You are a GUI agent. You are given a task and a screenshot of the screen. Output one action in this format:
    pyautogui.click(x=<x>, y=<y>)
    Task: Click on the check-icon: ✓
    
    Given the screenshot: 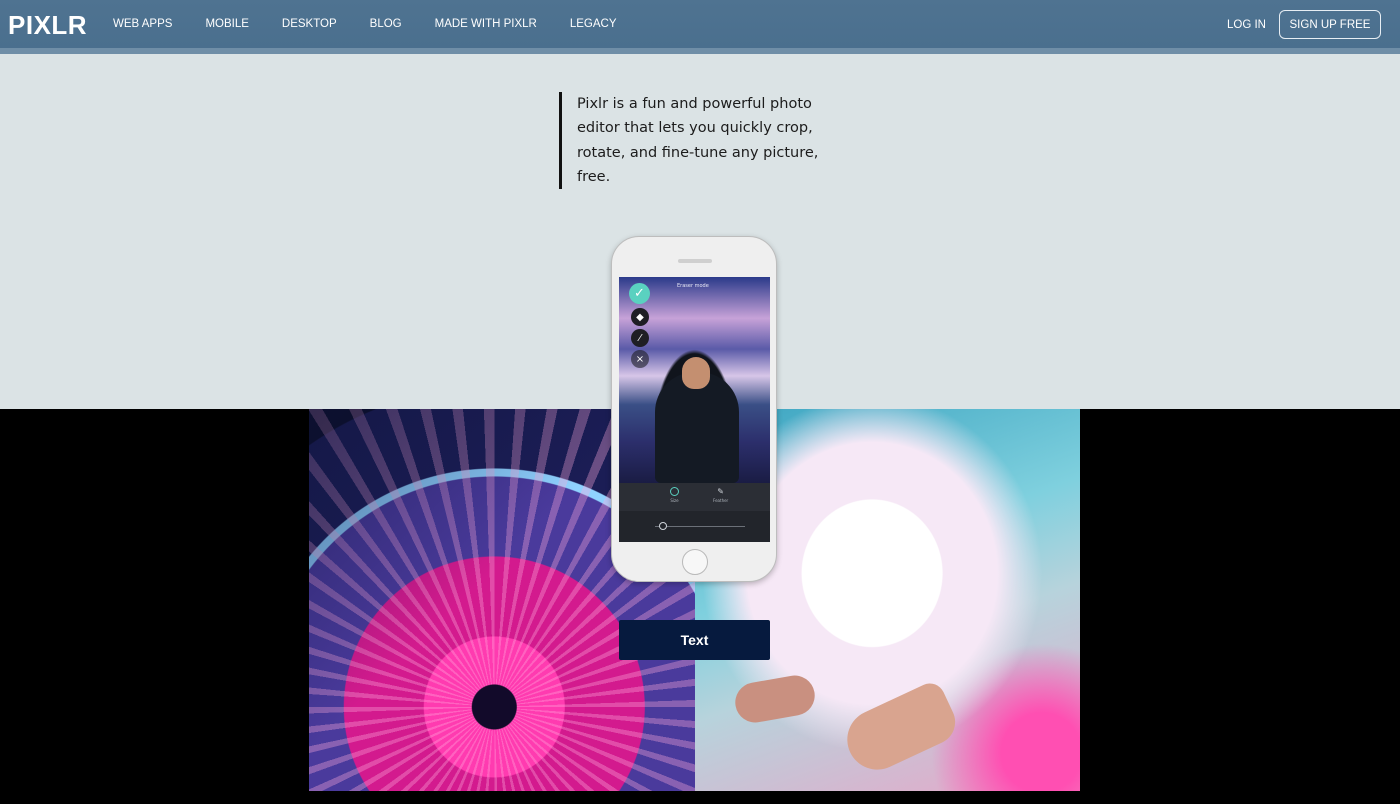 What is the action you would take?
    pyautogui.click(x=639, y=293)
    